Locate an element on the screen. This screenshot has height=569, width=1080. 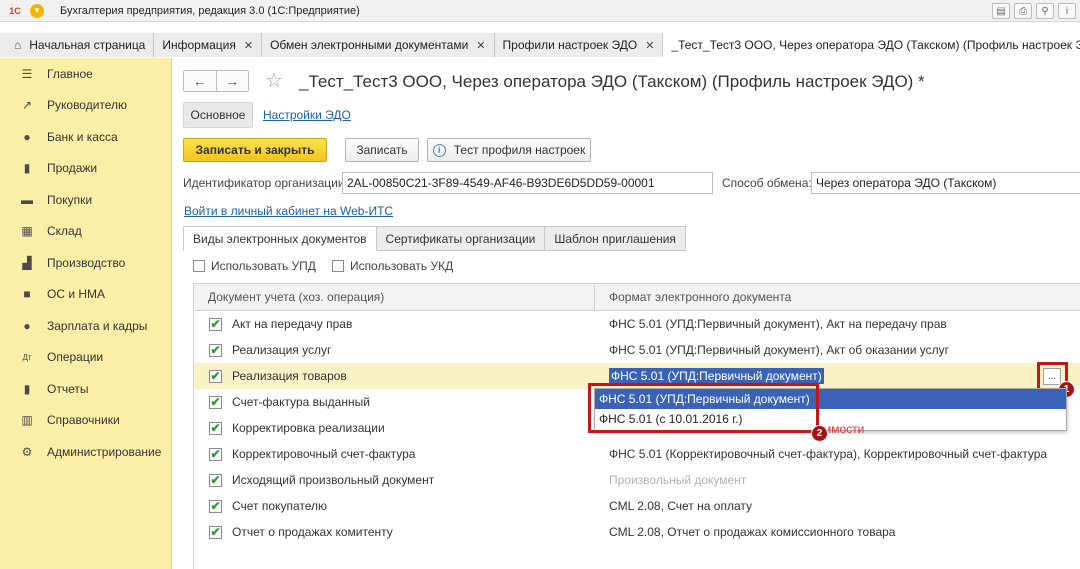
web-its-link: Войти в личный кабинет на Web-ИТС is located at coordinates (288, 211).